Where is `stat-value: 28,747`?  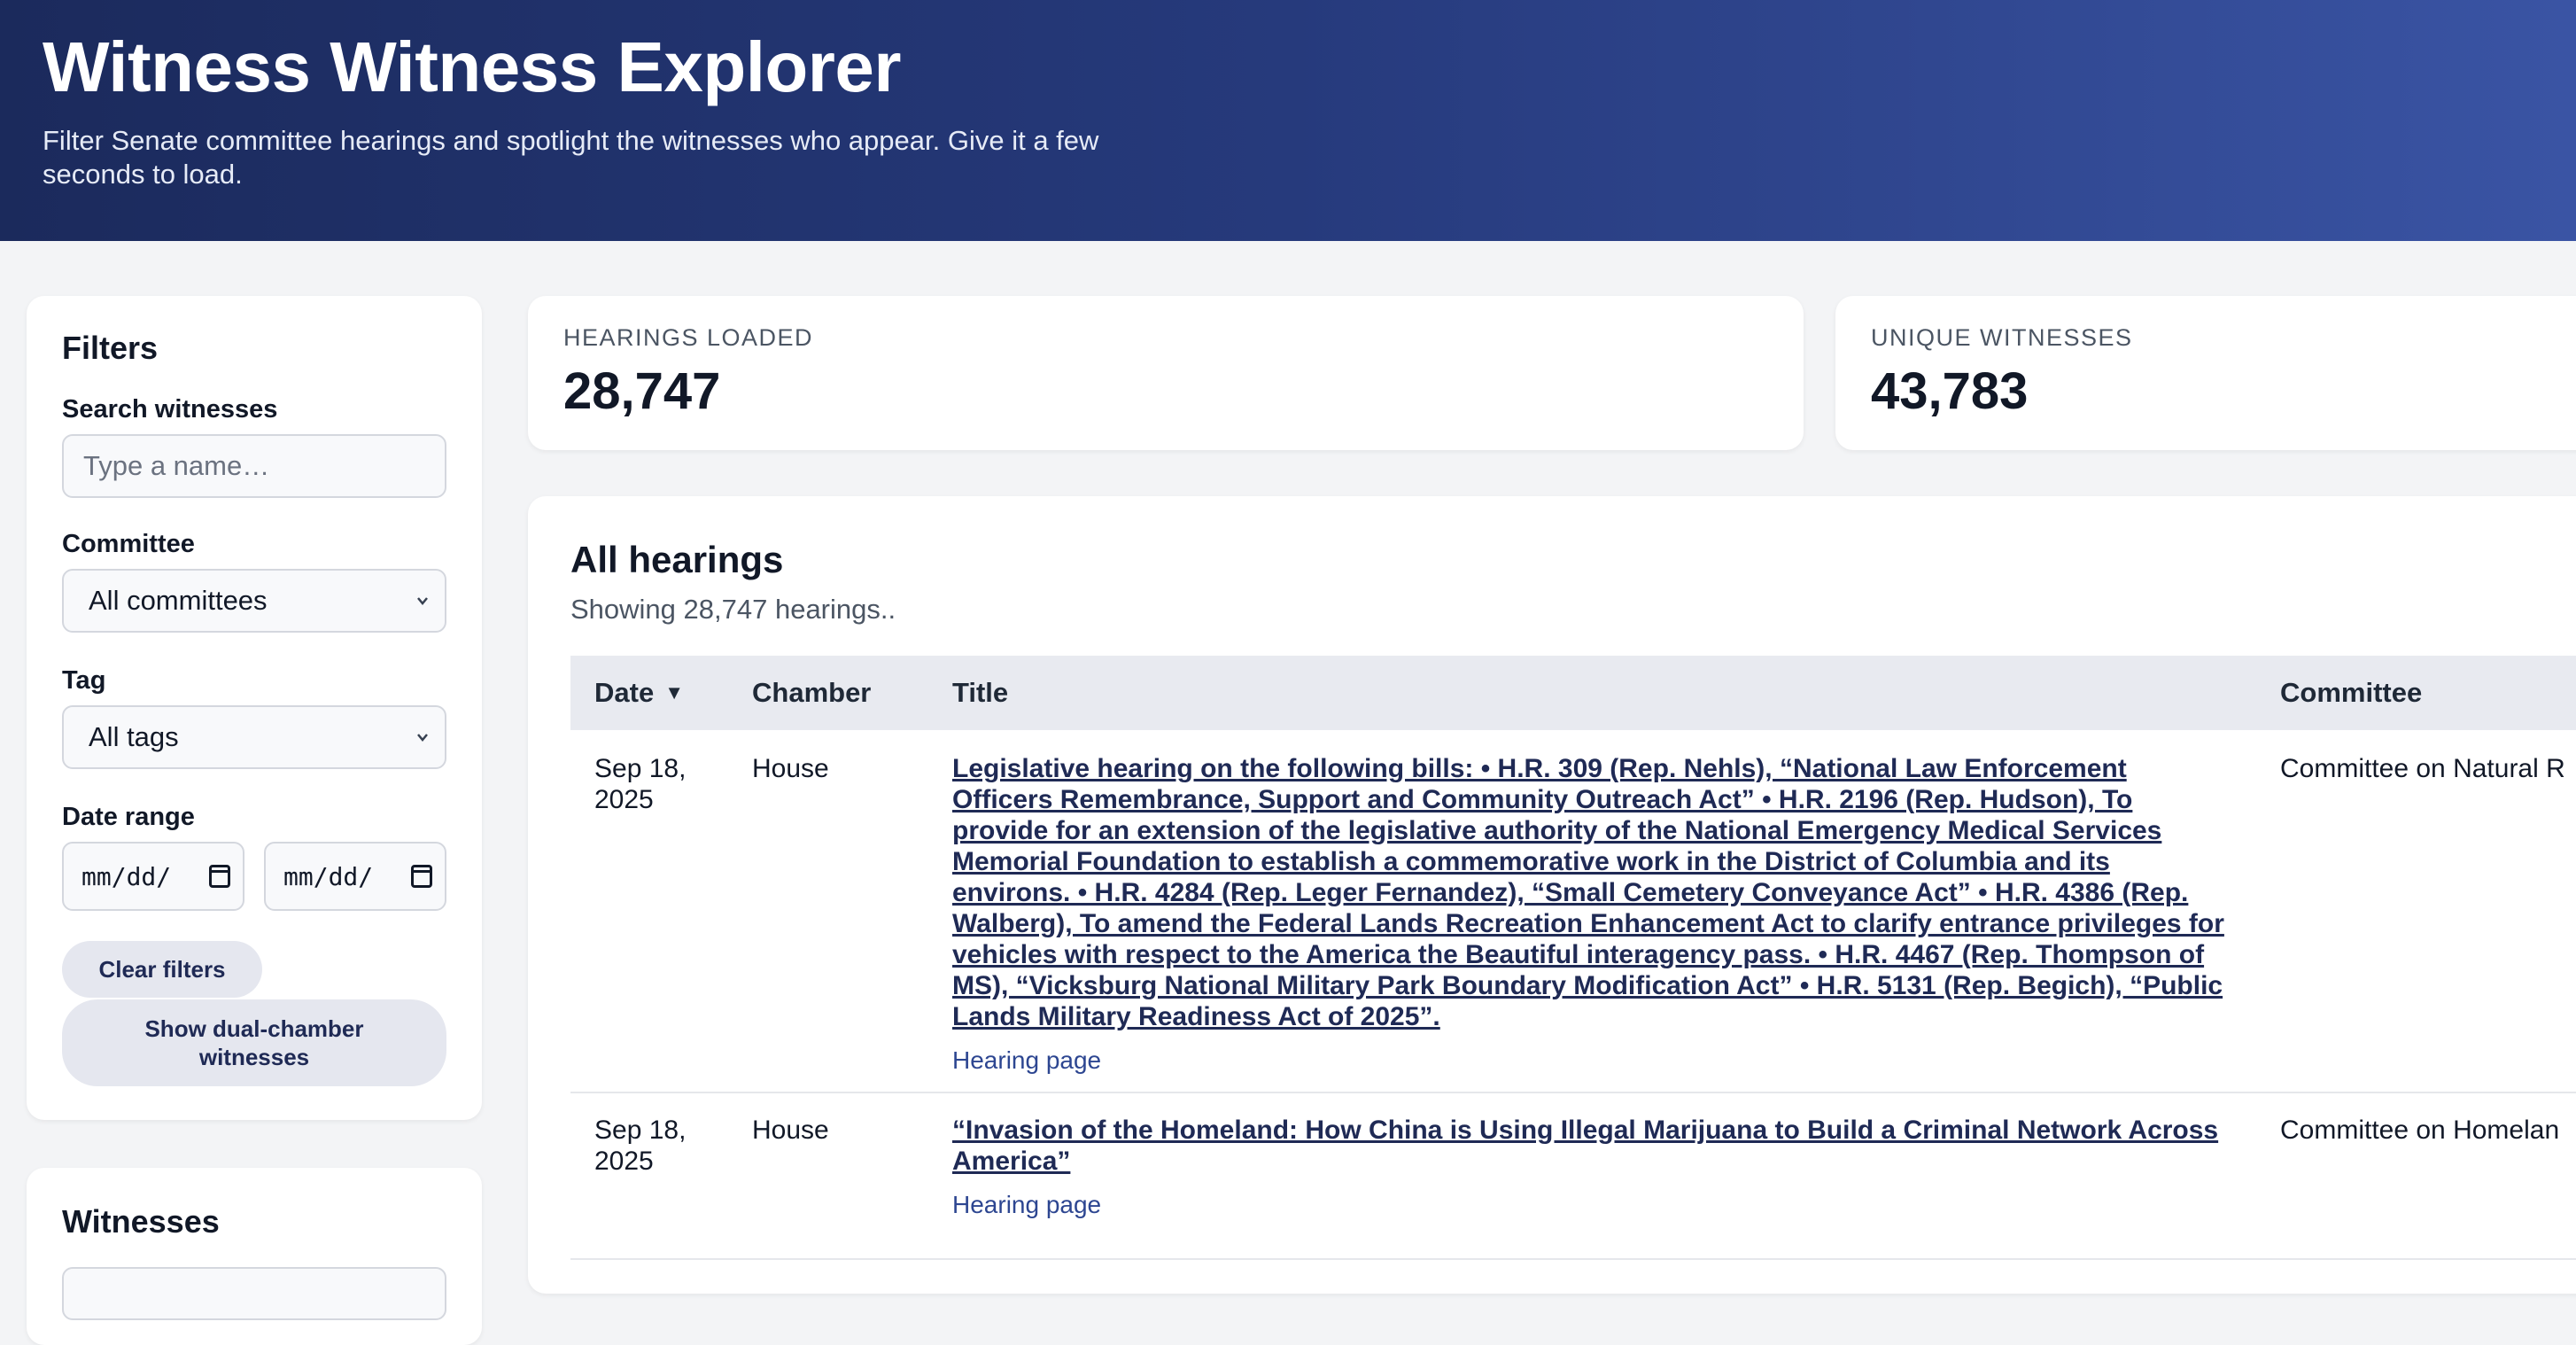 stat-value: 28,747 is located at coordinates (642, 391).